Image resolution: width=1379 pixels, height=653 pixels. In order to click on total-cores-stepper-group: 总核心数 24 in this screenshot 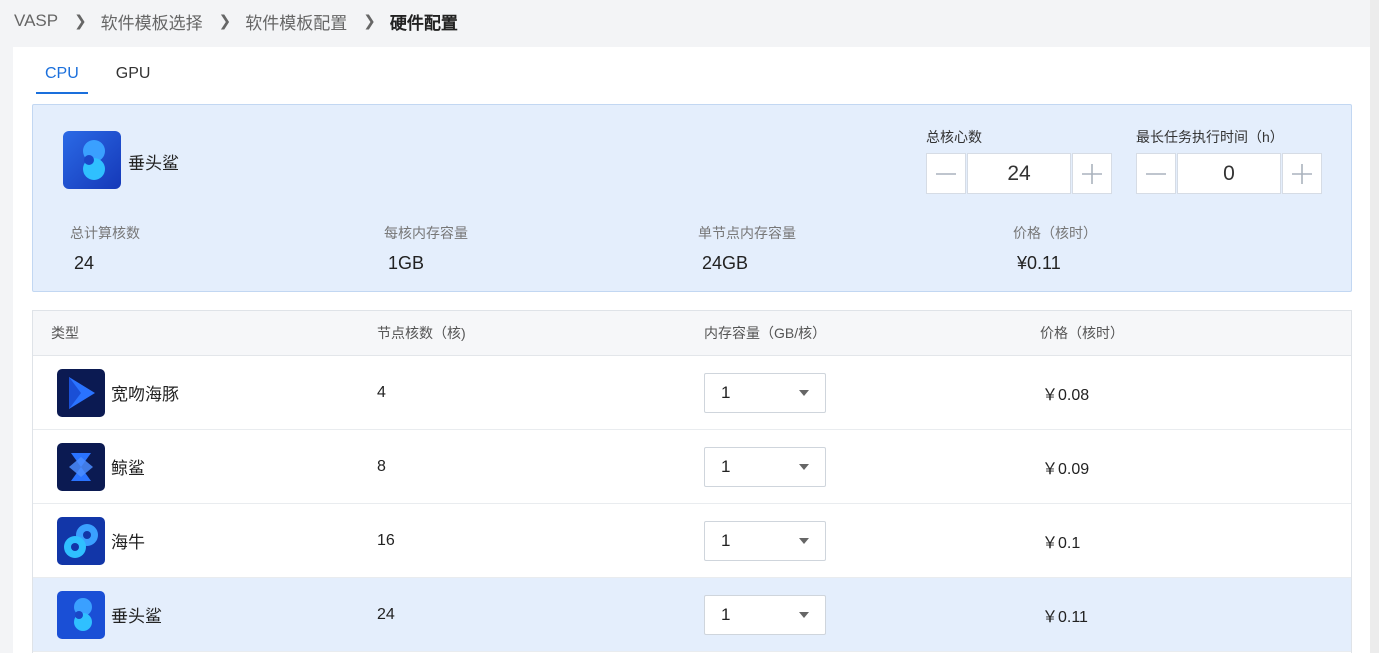, I will do `click(1019, 160)`.